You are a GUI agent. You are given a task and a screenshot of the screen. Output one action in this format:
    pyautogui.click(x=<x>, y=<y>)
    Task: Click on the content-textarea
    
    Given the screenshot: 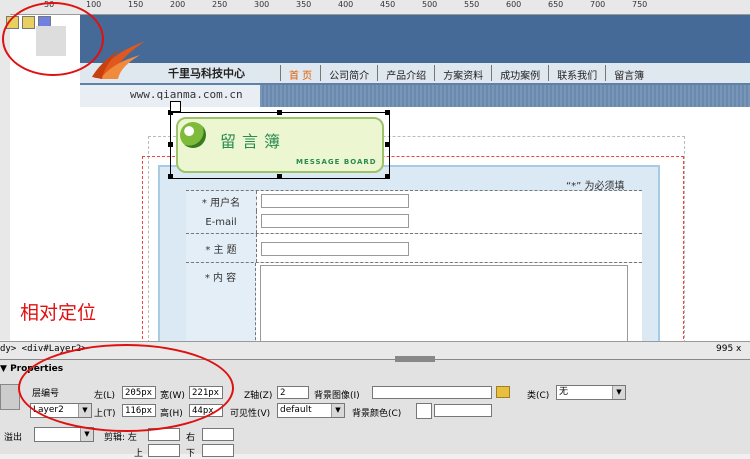 What is the action you would take?
    pyautogui.click(x=444, y=305)
    